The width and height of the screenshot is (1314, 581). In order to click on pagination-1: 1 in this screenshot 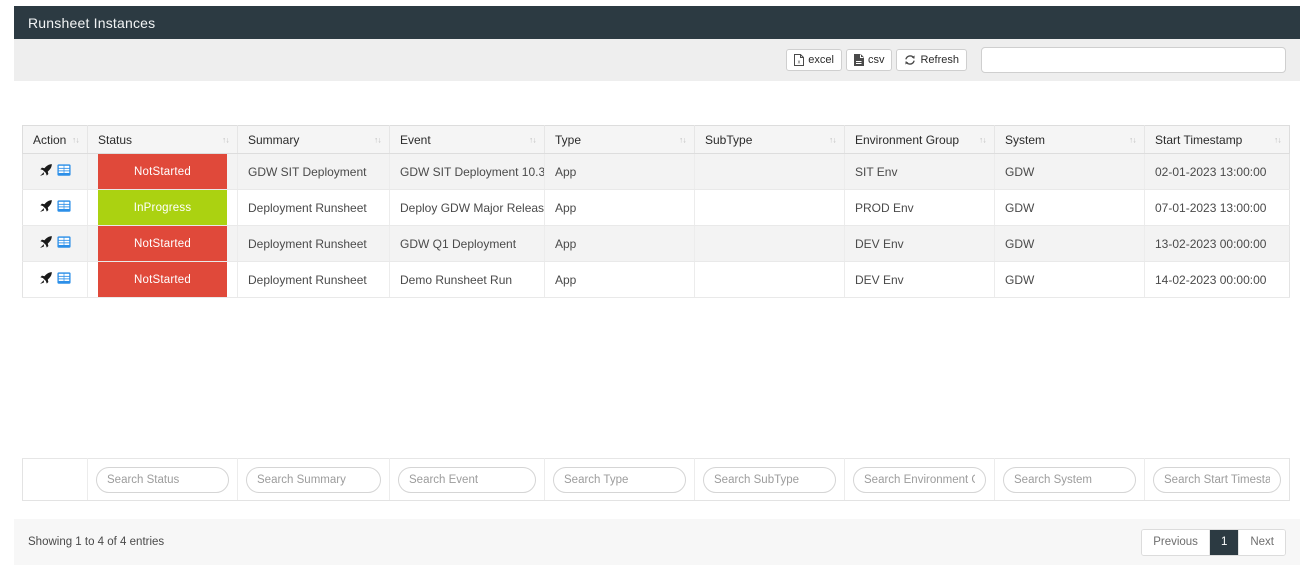, I will do `click(1224, 542)`.